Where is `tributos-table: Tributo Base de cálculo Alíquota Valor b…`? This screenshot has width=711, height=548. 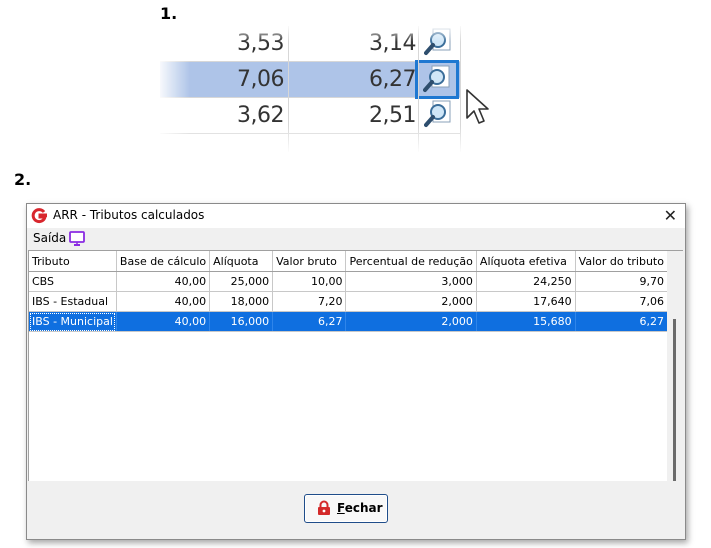
tributos-table: Tributo Base de cálculo Alíquota Valor b… is located at coordinates (348, 291).